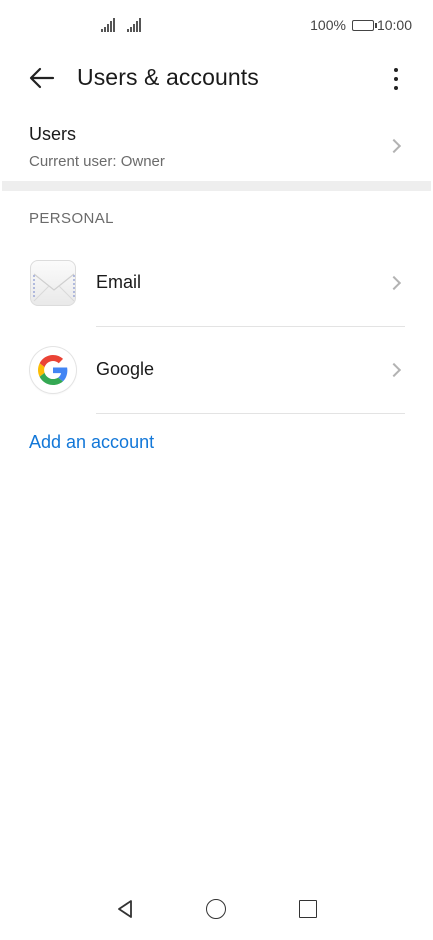  I want to click on status-bar: 100% 10:00, so click(216, 26).